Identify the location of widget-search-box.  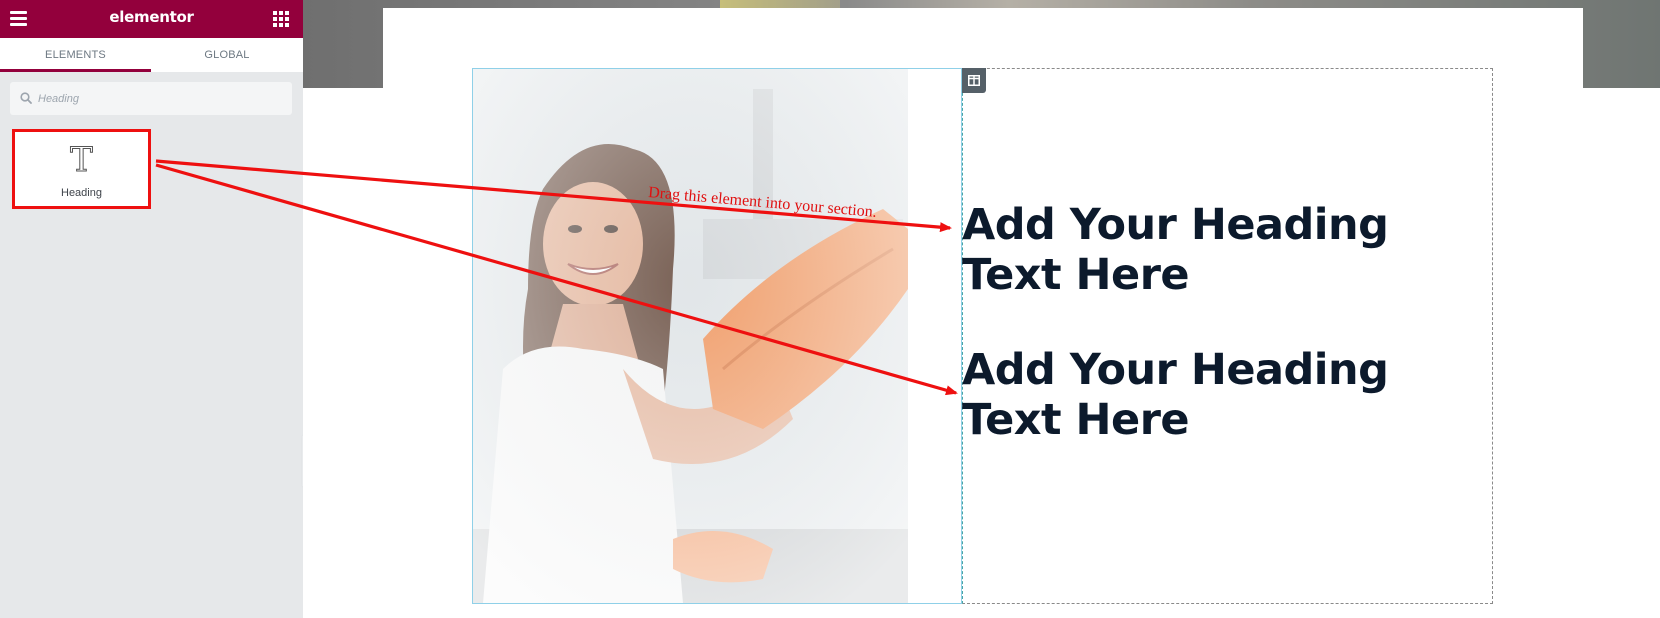
(151, 98).